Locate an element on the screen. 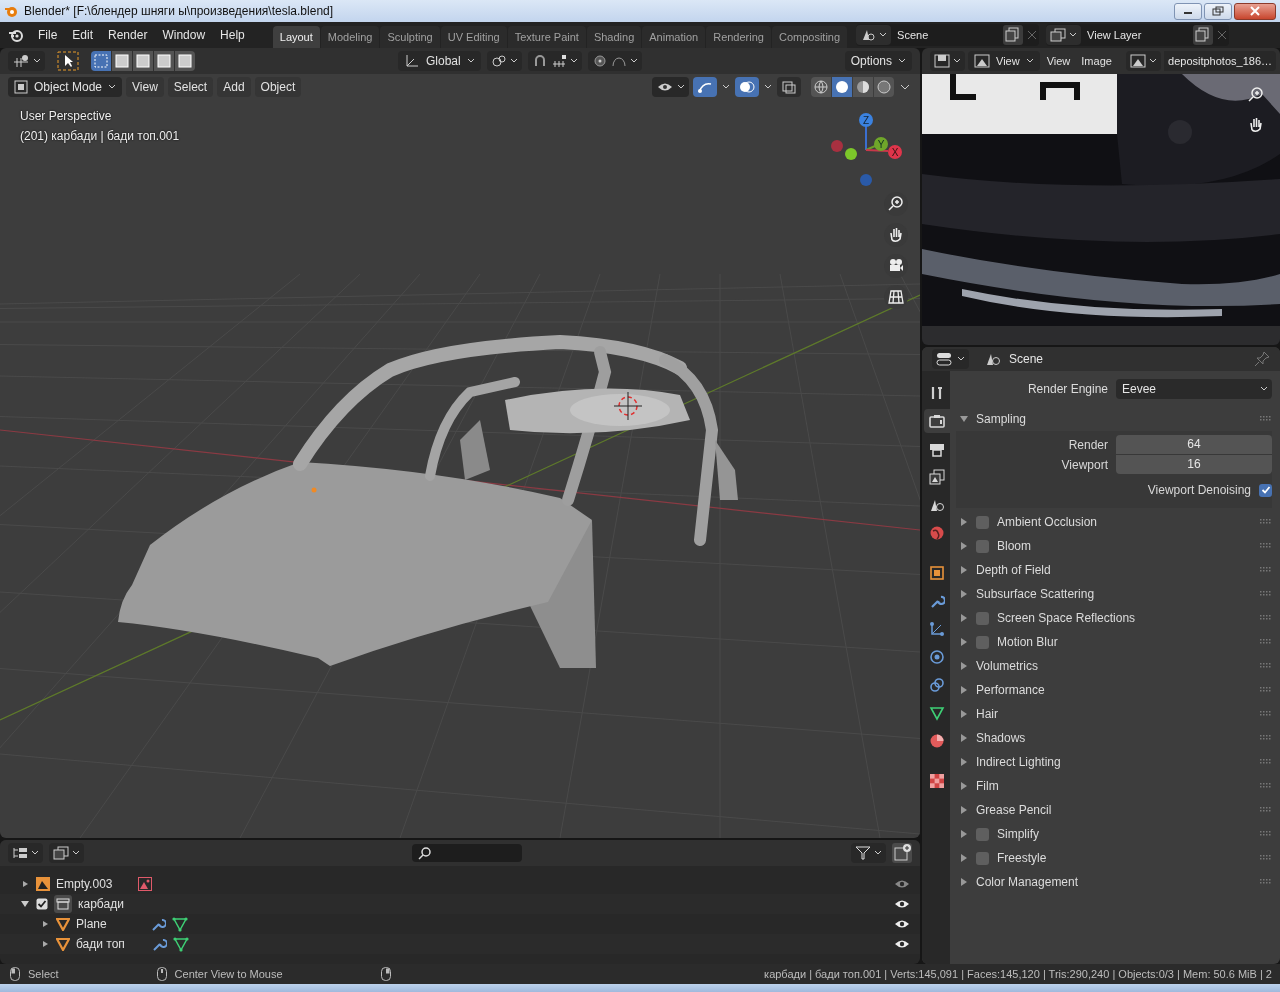  blender-menu-icon is located at coordinates (16, 35).